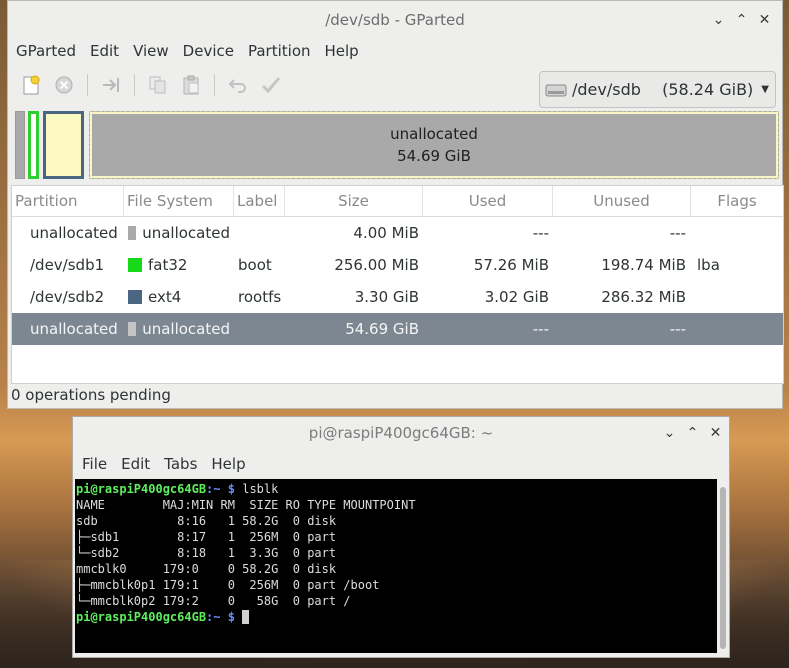 This screenshot has height=668, width=789. What do you see at coordinates (764, 20) in the screenshot?
I see `close-button: ✕` at bounding box center [764, 20].